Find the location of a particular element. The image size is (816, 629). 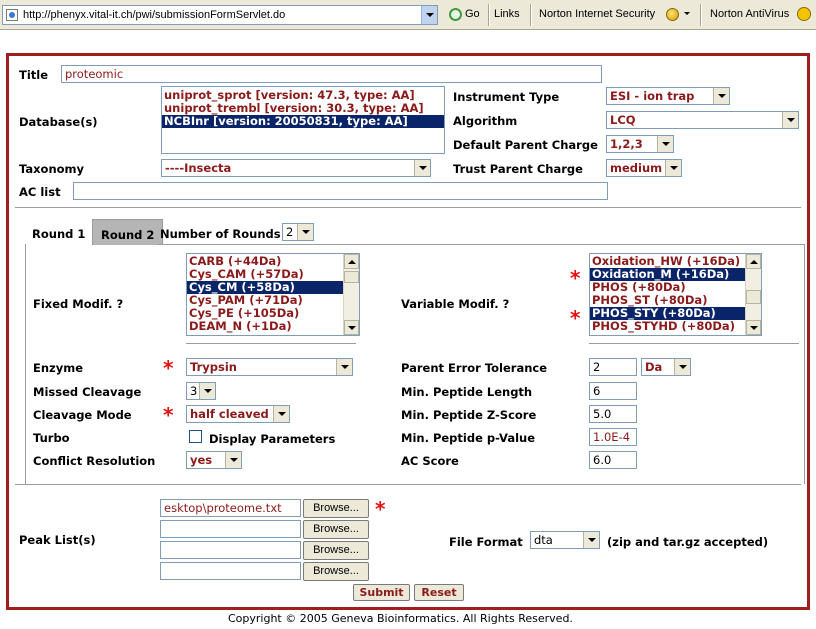

variable-modif-option: PHOS_STYHD (+80Da) is located at coordinates (675, 326).